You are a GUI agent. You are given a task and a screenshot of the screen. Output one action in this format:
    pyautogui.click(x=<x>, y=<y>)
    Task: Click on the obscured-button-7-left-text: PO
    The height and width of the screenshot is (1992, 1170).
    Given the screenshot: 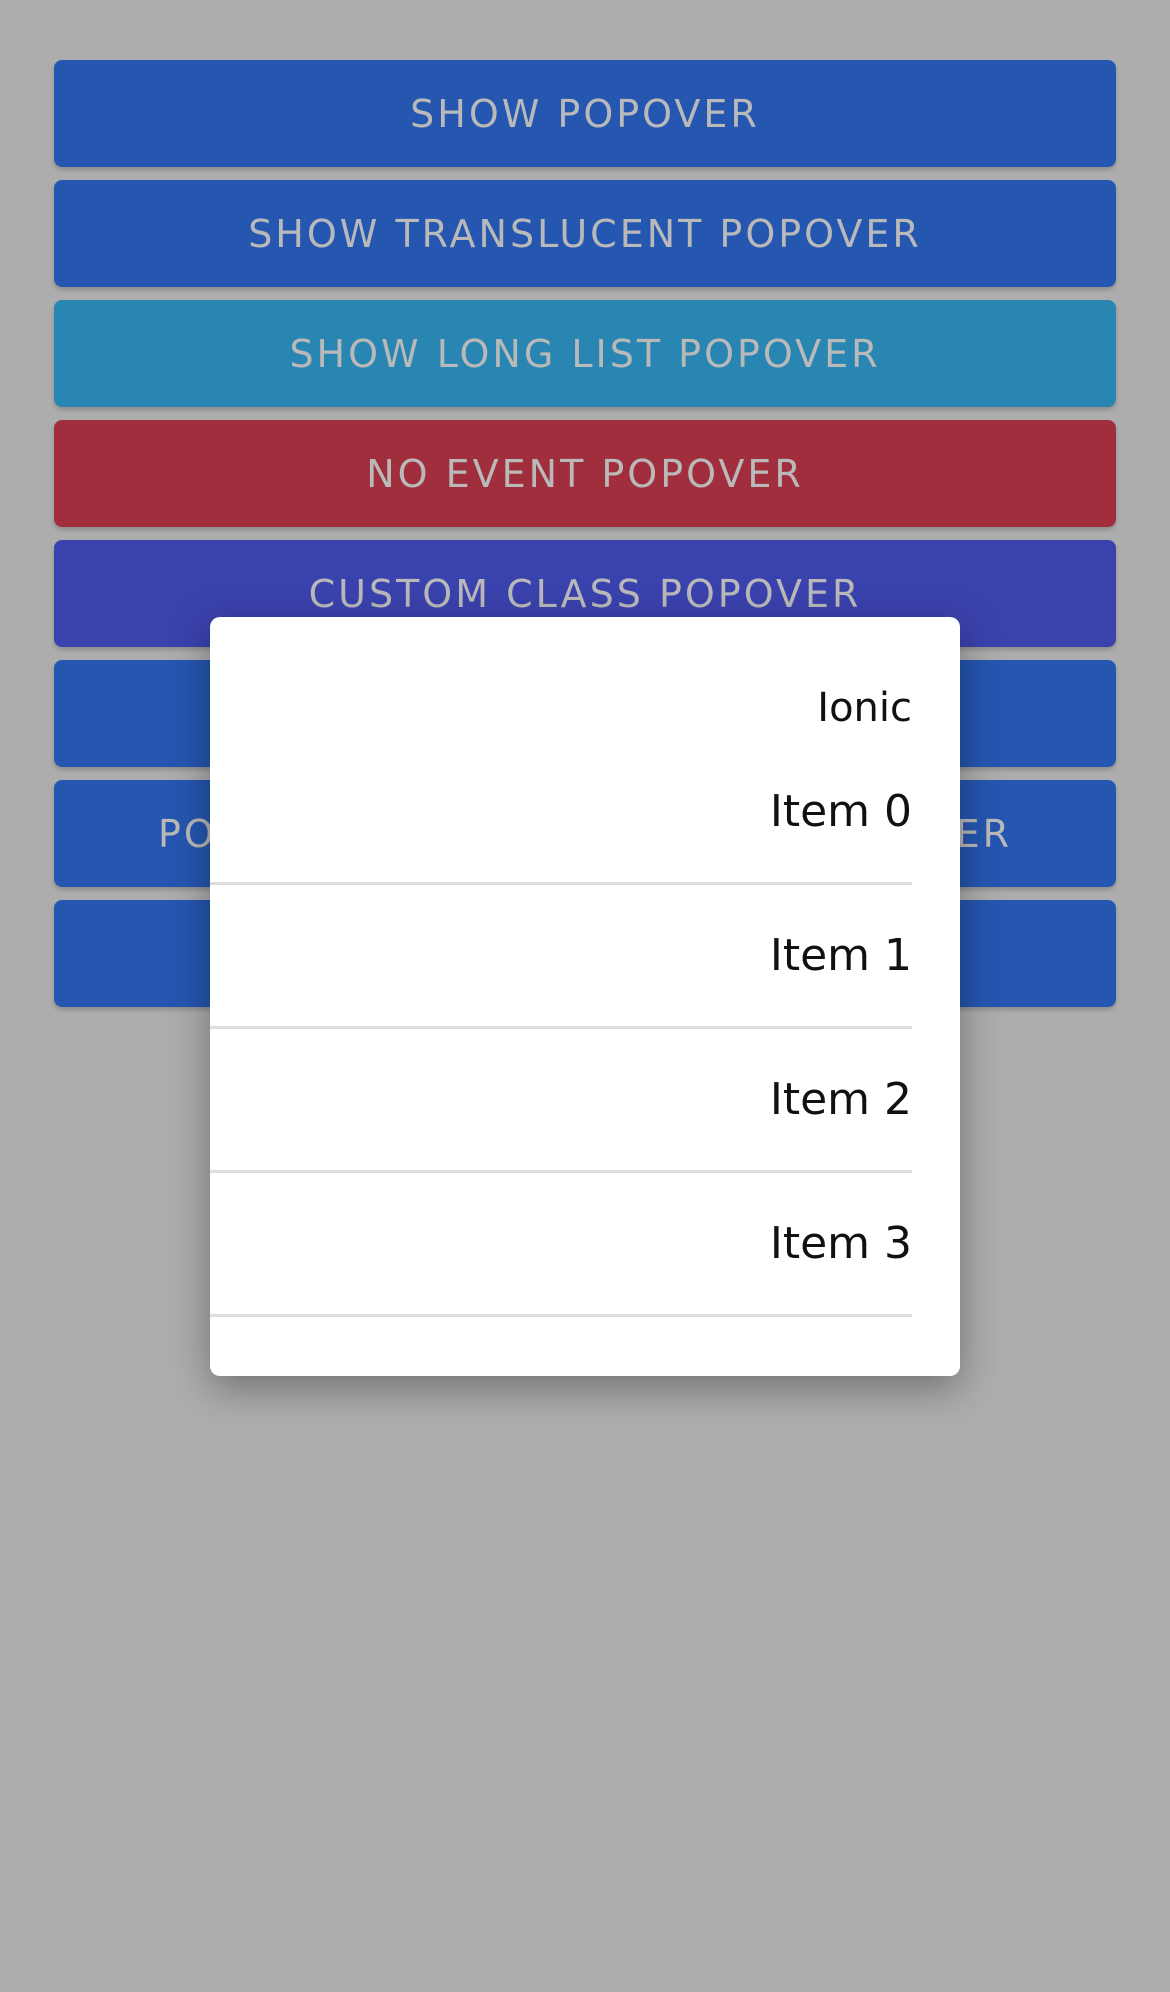 What is the action you would take?
    pyautogui.click(x=187, y=833)
    